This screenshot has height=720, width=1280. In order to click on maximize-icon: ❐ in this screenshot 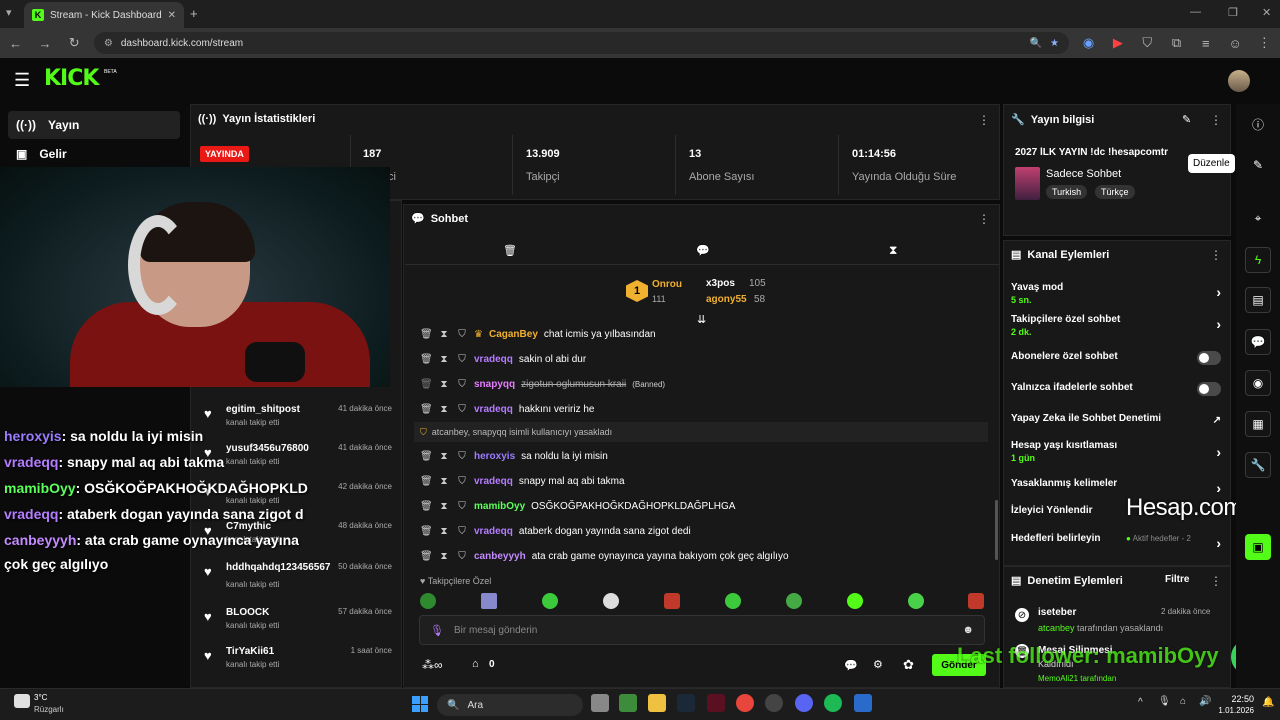, I will do `click(1233, 12)`.